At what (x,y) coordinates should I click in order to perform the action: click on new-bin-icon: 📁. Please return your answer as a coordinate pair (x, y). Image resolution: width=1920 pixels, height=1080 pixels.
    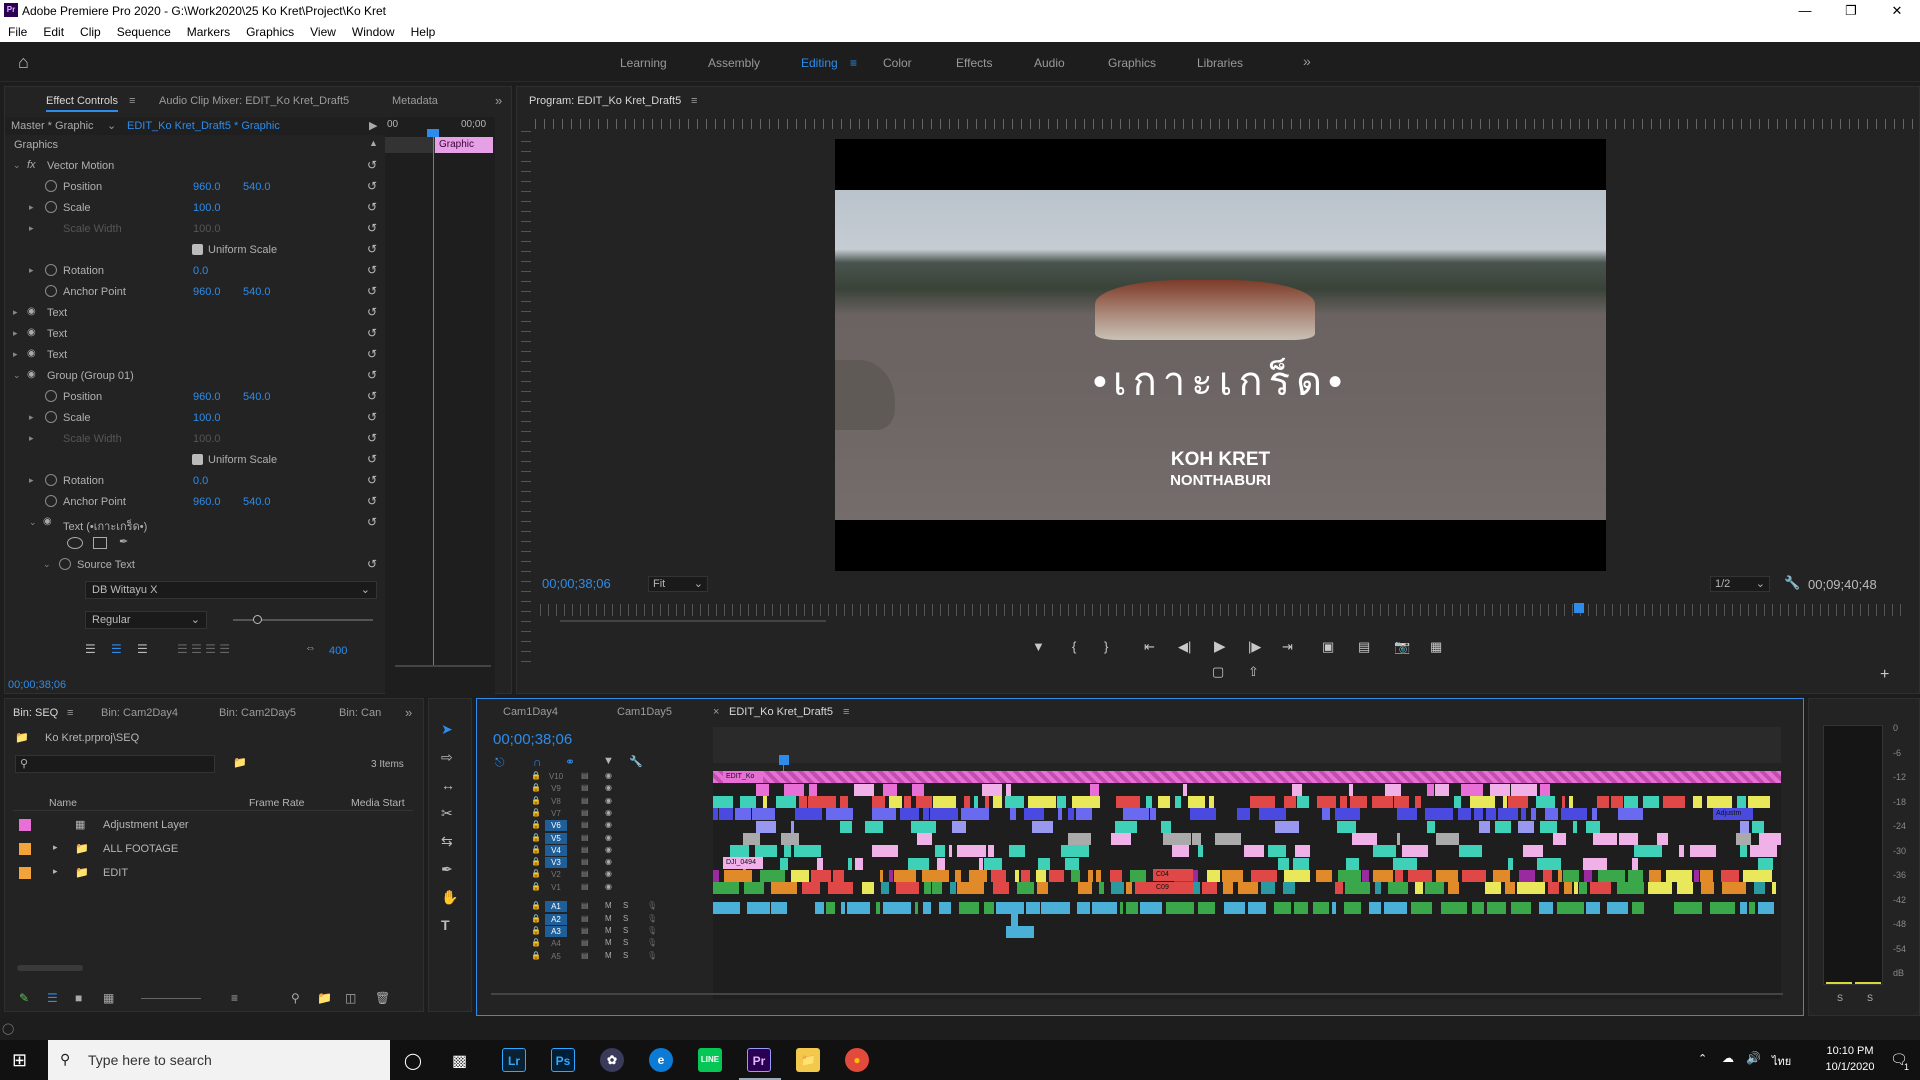
    Looking at the image, I should click on (324, 998).